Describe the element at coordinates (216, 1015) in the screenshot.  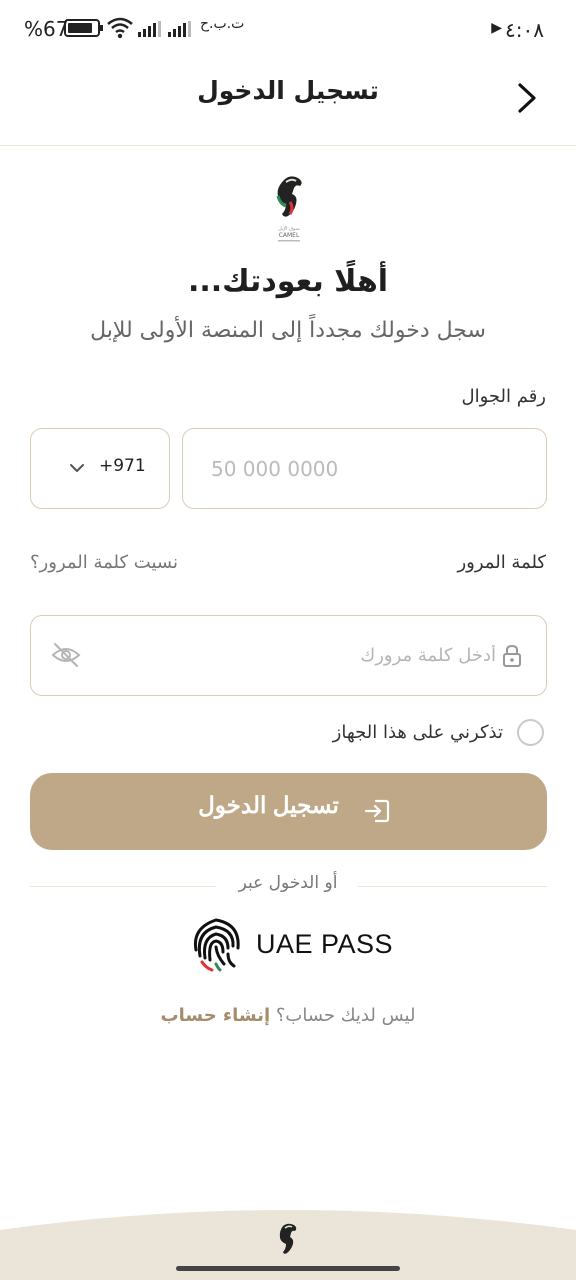
I see `create-account-link: إنشاء حساب` at that location.